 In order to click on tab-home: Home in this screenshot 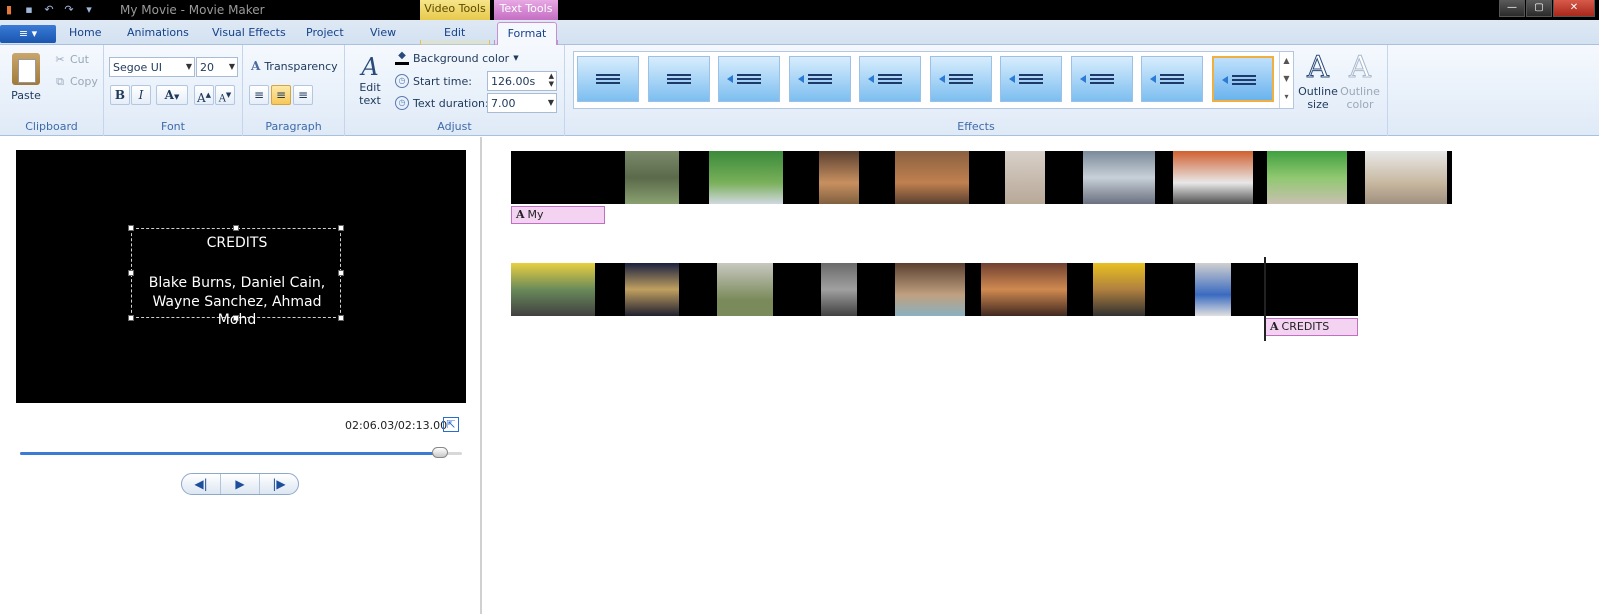, I will do `click(85, 32)`.